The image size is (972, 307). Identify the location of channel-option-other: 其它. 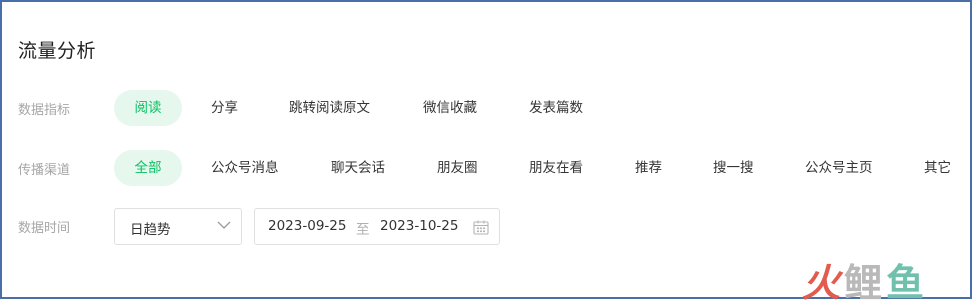
(937, 168).